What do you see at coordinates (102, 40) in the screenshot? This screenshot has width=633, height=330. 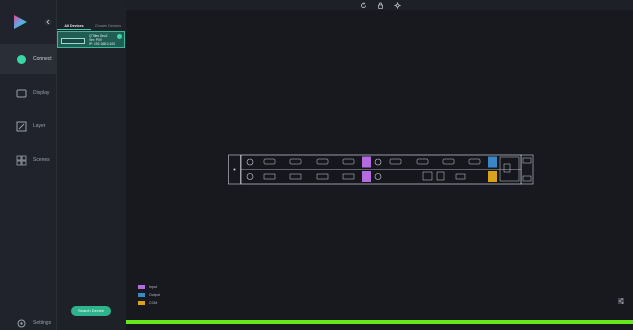 I see `device-info: Q'Tiles Sec2 Ver: P0V IP: 192.168.0.100` at bounding box center [102, 40].